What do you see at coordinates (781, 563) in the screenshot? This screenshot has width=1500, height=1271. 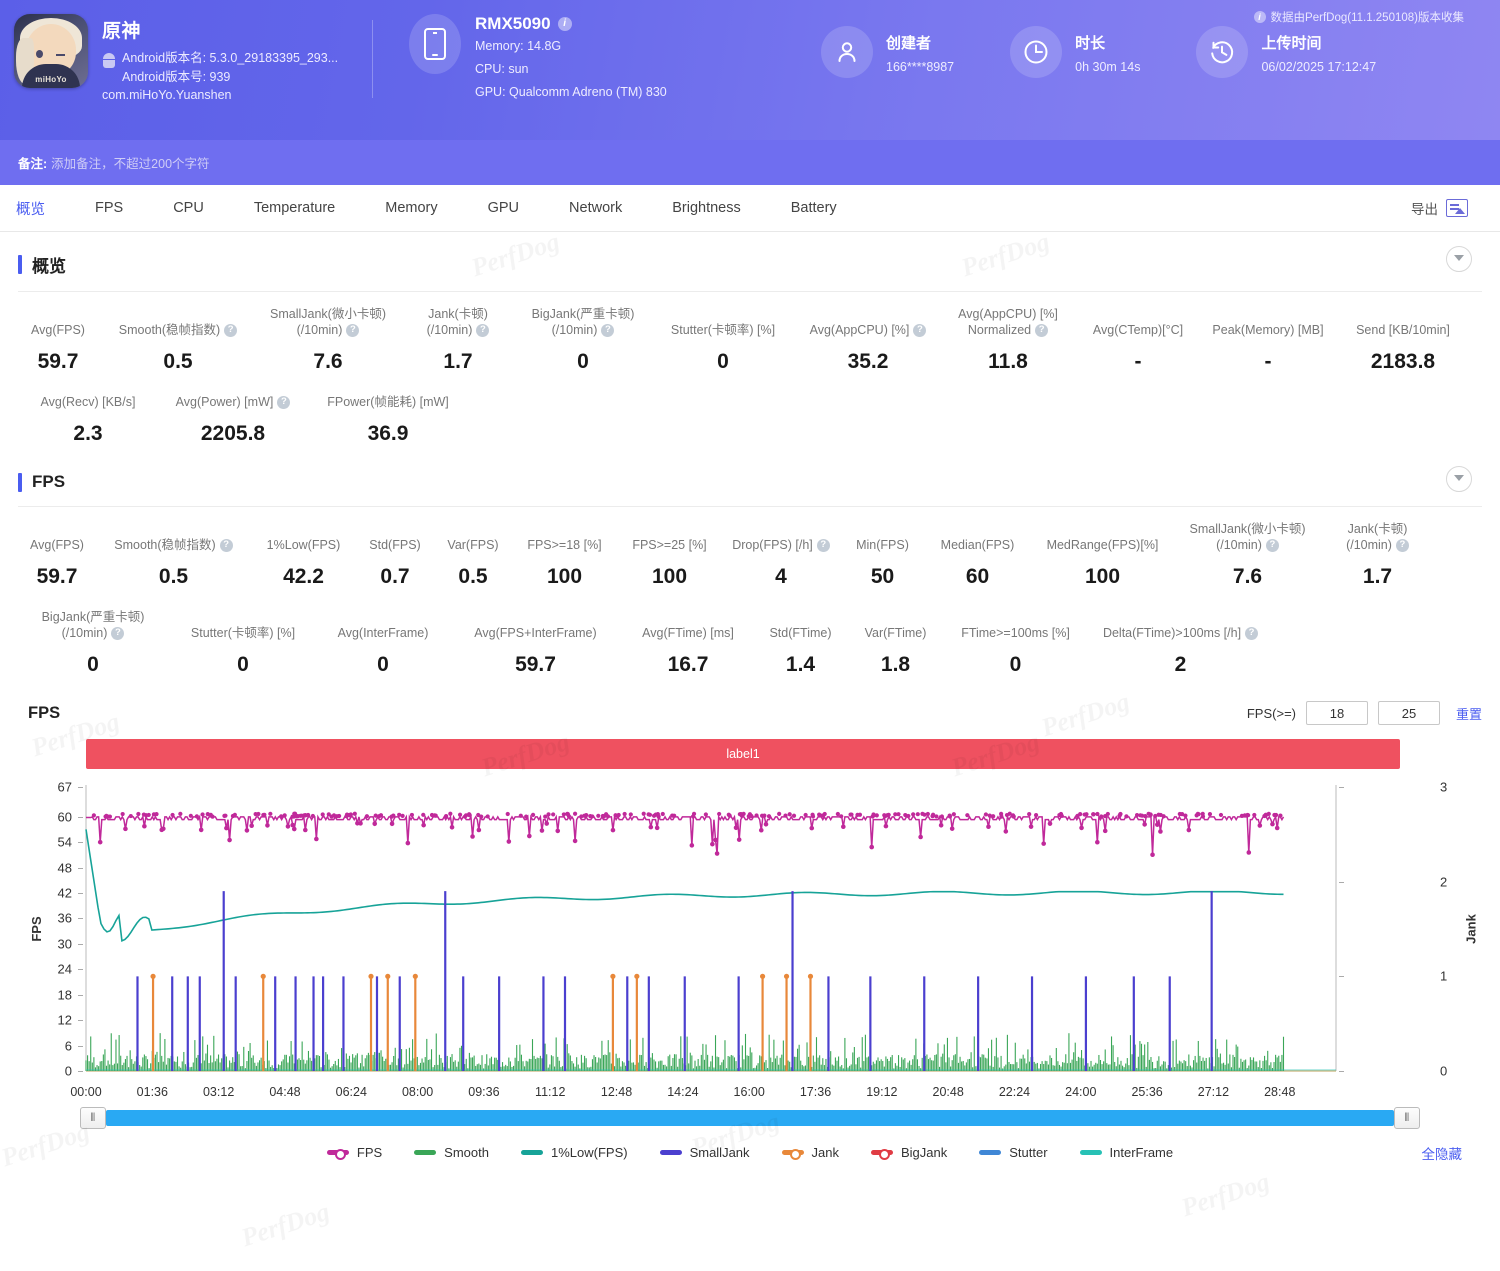 I see `metric-drop-fps----h-: Drop(FPS) [/h]? 4` at bounding box center [781, 563].